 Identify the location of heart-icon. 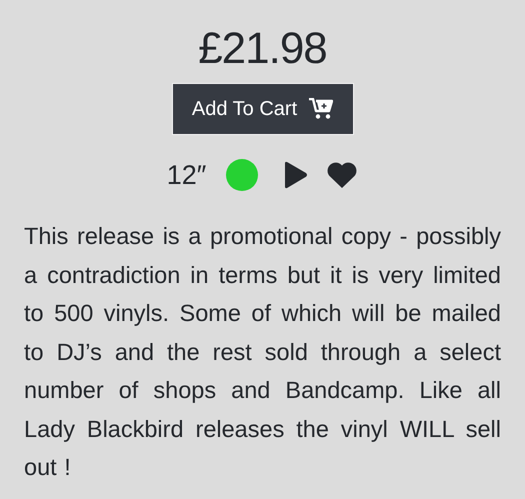
(342, 175).